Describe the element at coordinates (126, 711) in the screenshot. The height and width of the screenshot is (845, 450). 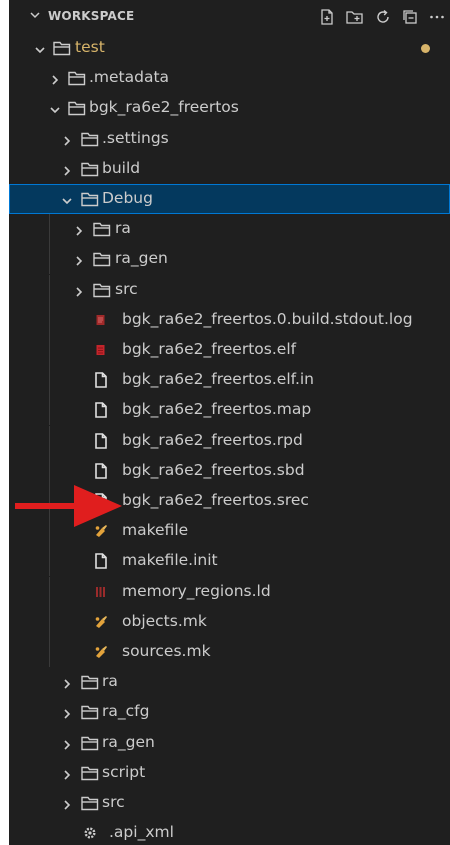
I see `tree-item-label: ra_cfg` at that location.